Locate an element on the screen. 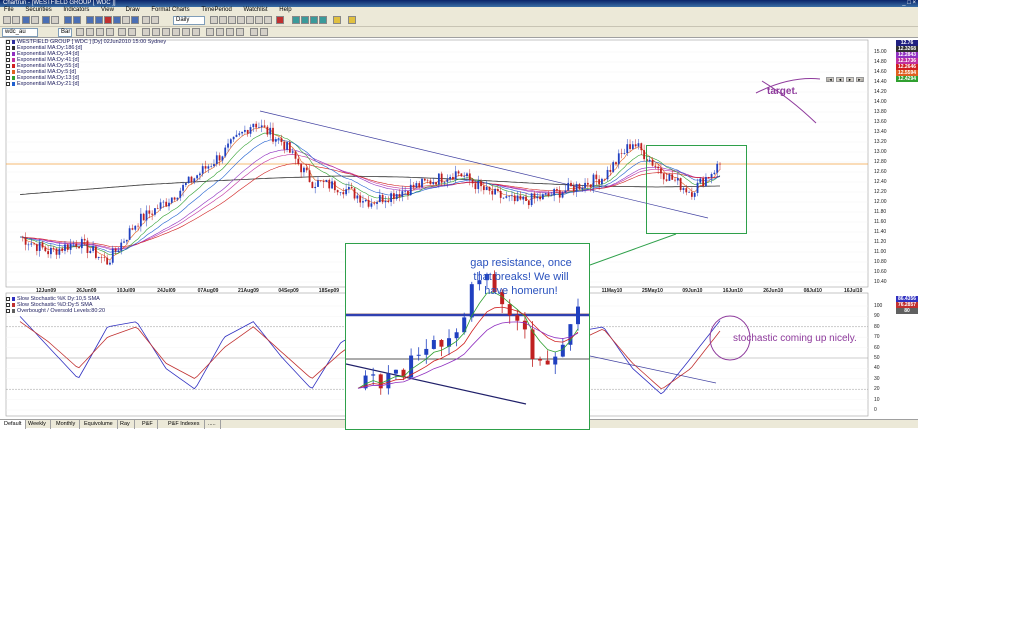 The image size is (1023, 624). scan-icon is located at coordinates (117, 20).